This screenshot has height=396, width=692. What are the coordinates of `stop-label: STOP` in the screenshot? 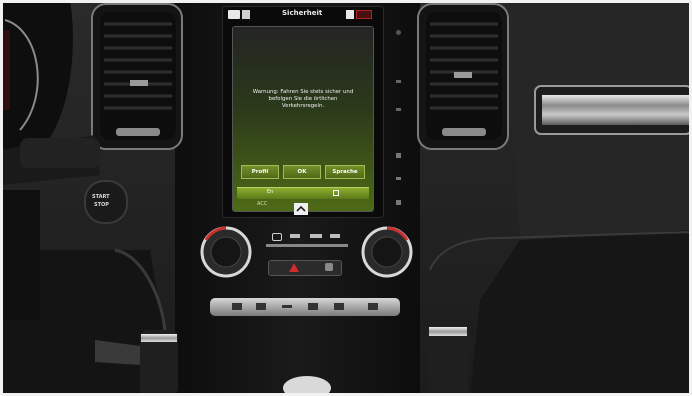 It's located at (101, 205).